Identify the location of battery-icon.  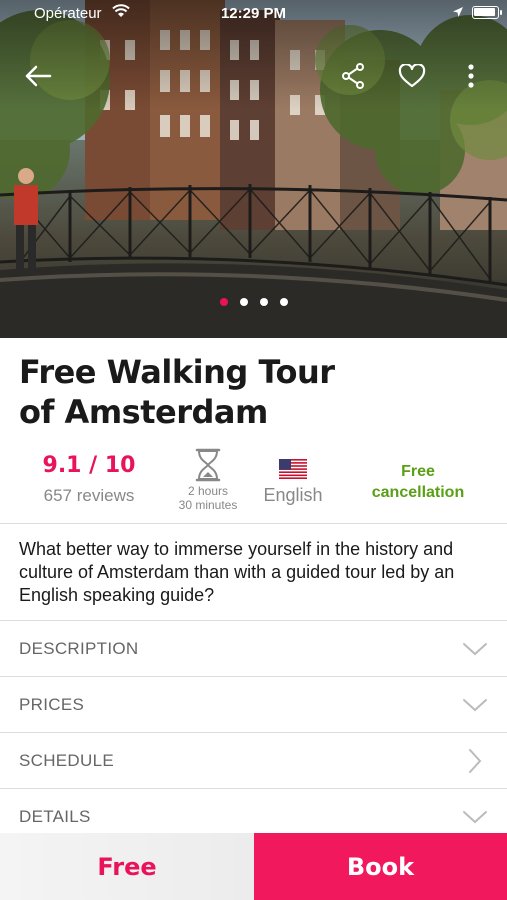
(487, 12).